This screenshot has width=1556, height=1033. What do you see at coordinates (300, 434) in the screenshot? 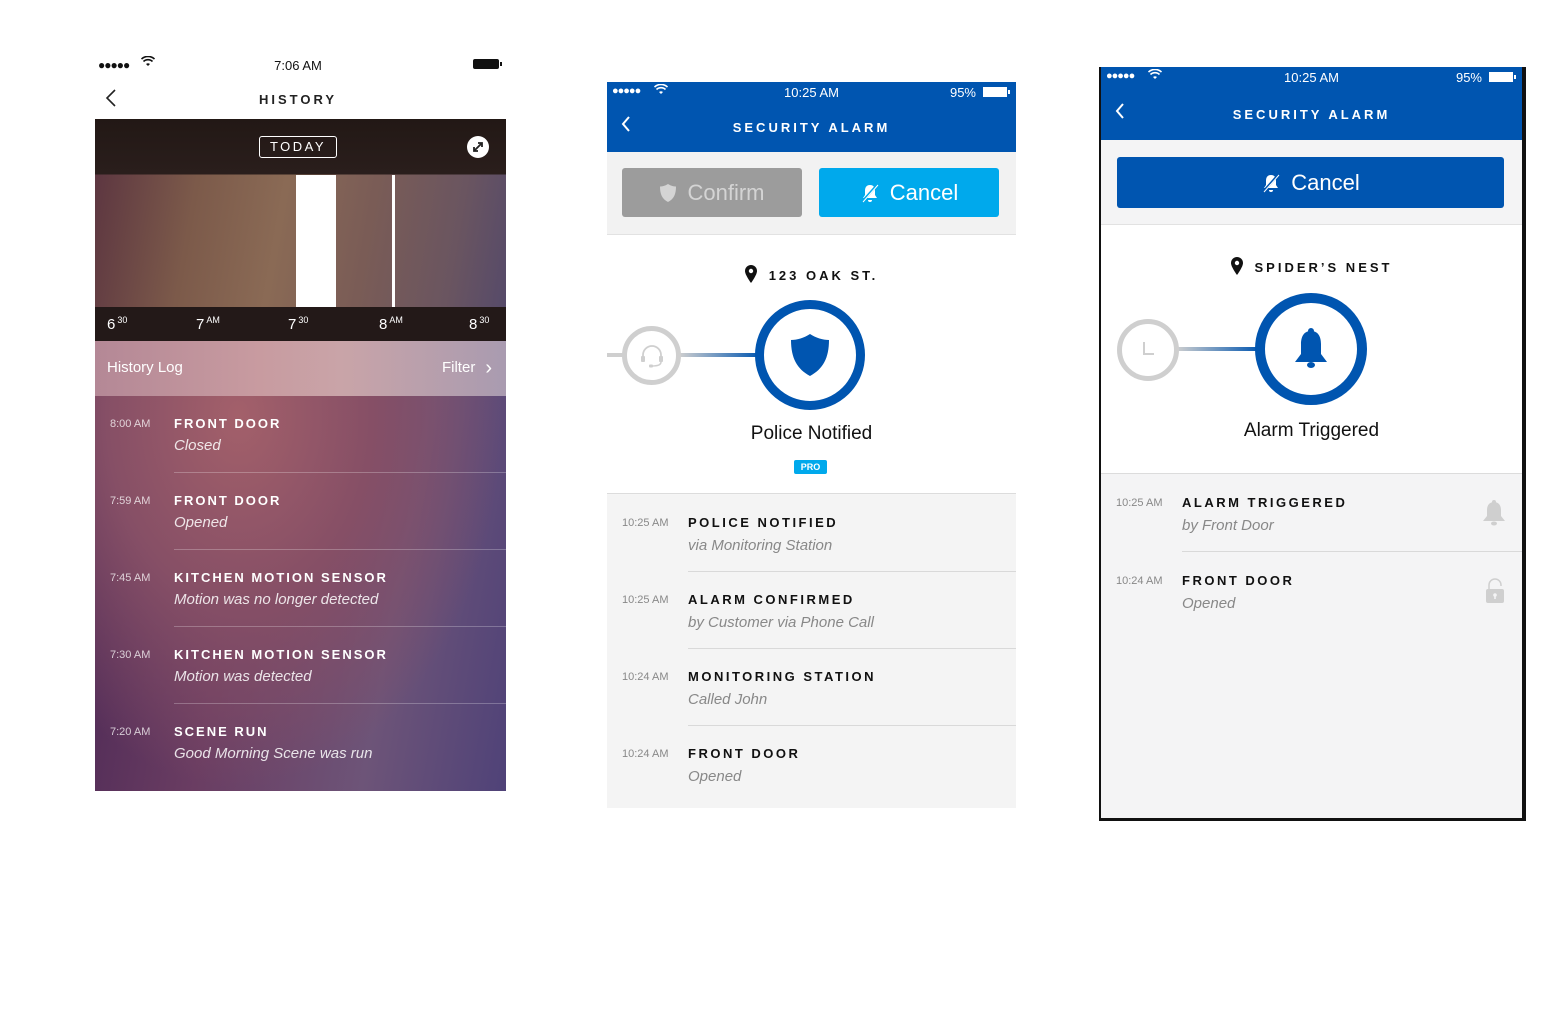
I see `list-item: 8:00 AM FRONT DOOR Closed` at bounding box center [300, 434].